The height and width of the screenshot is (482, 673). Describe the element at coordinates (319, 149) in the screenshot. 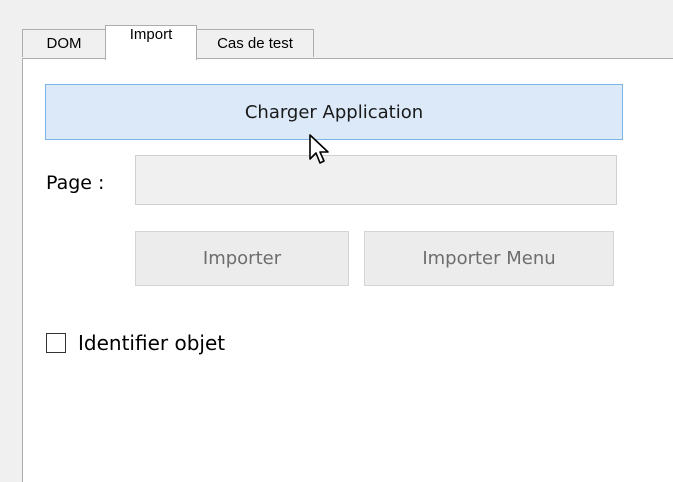

I see `arrow-pointer-icon` at that location.